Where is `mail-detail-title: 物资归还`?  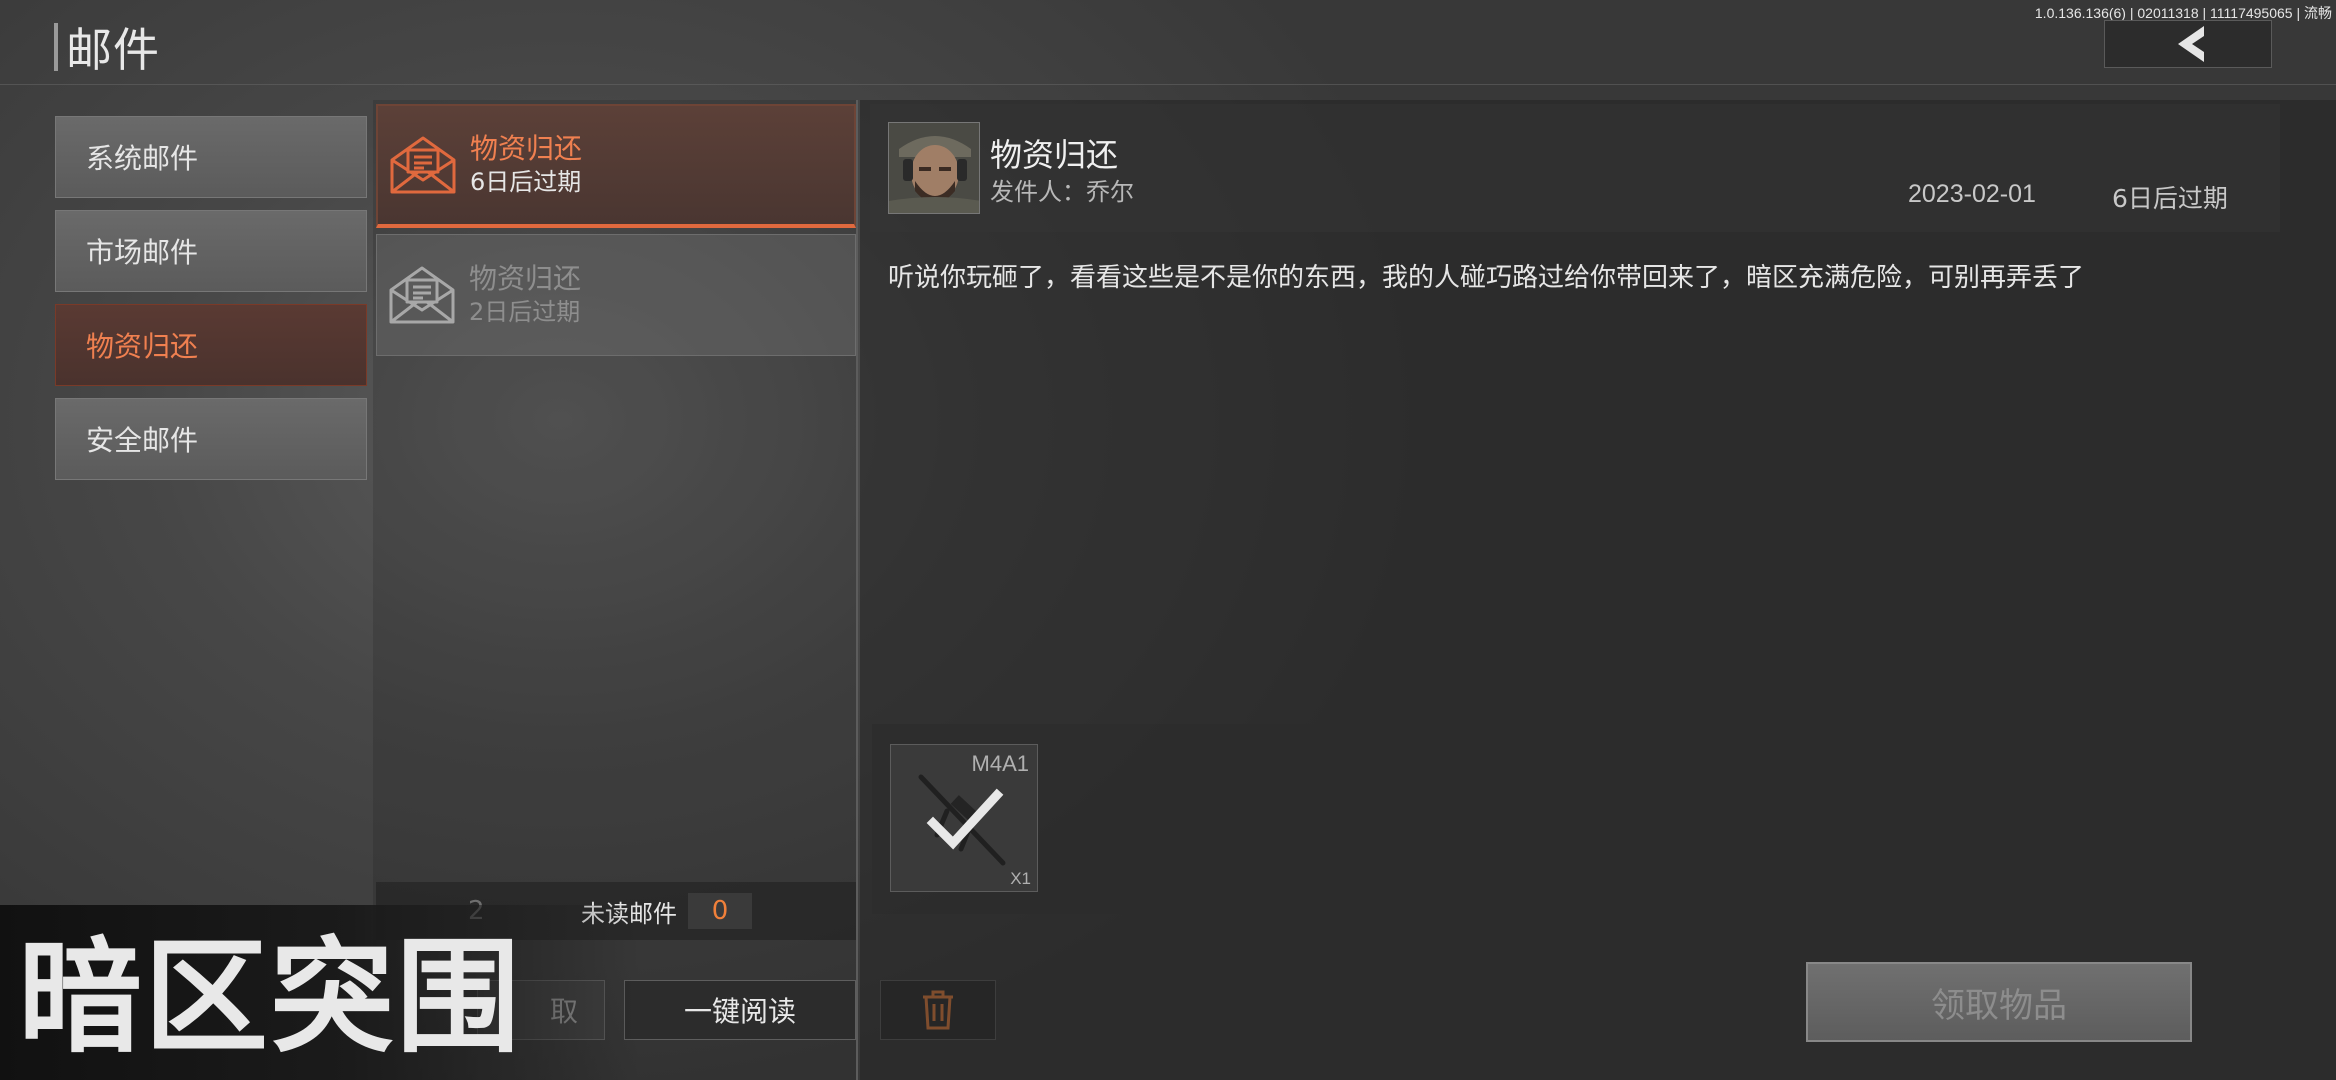 mail-detail-title: 物资归还 is located at coordinates (1054, 155).